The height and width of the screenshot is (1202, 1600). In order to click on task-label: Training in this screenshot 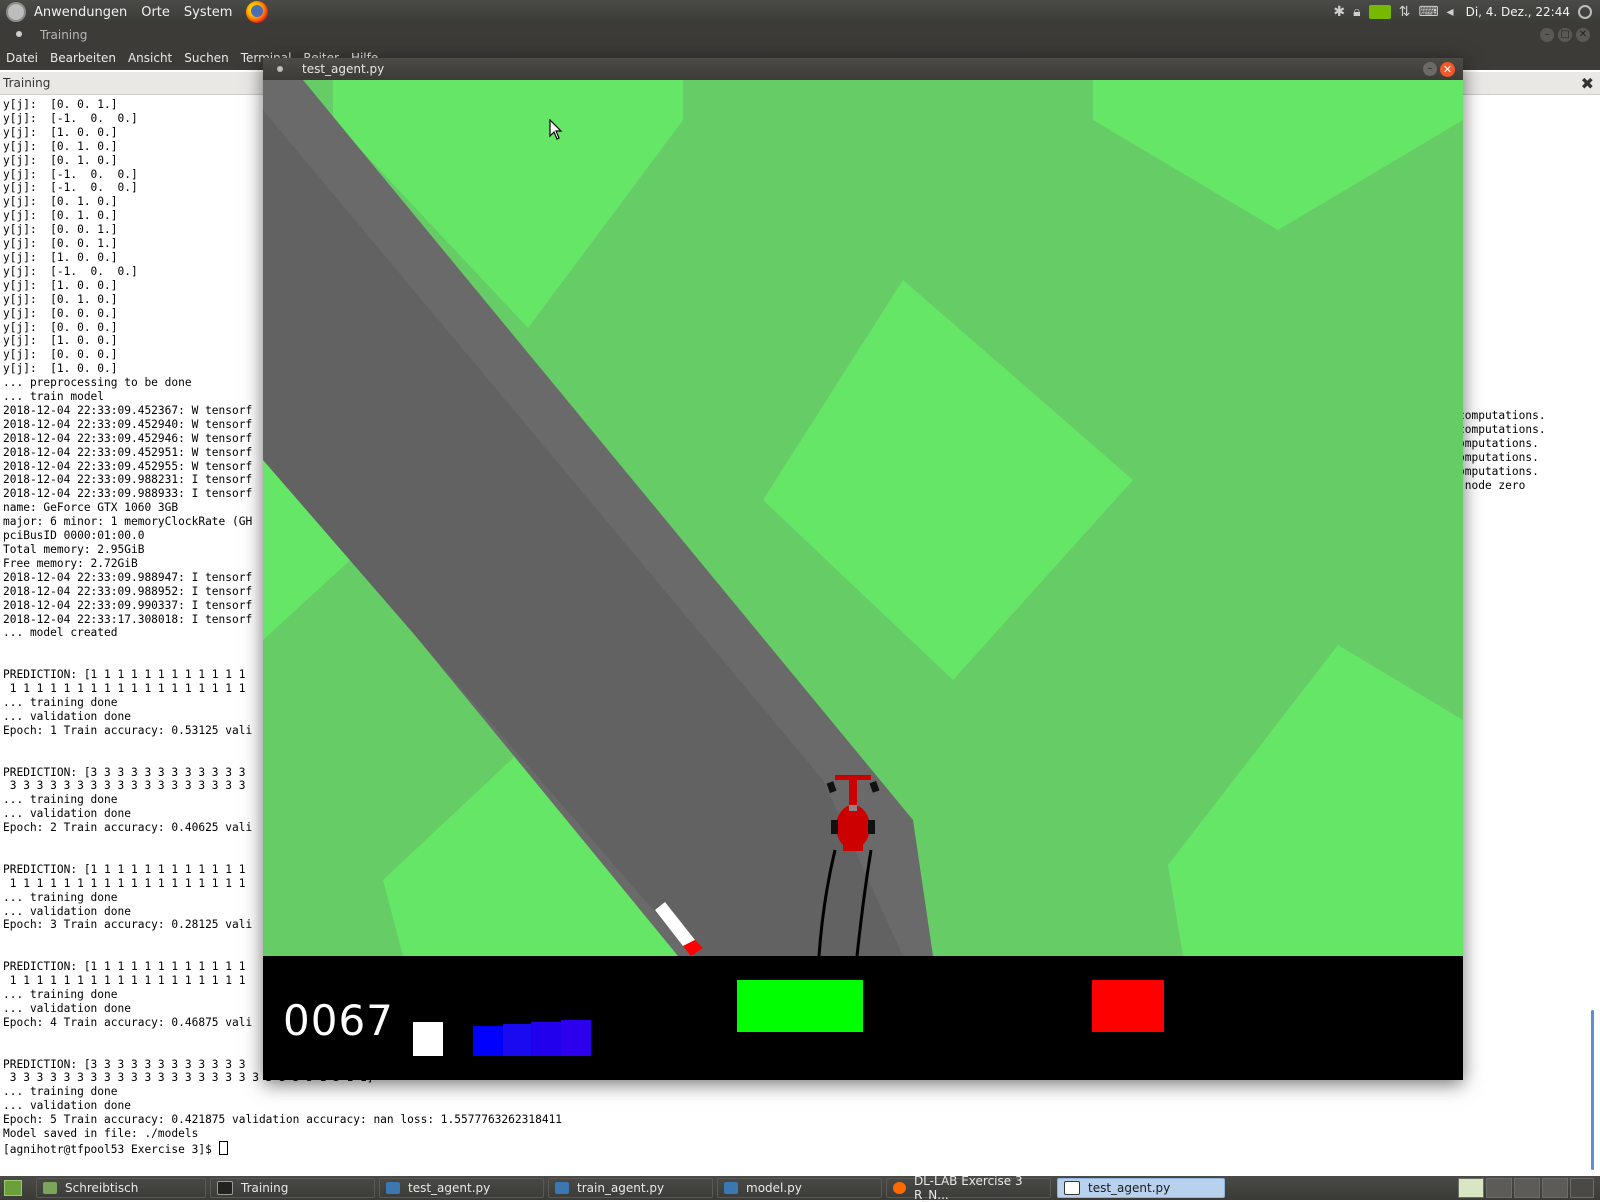, I will do `click(265, 1188)`.